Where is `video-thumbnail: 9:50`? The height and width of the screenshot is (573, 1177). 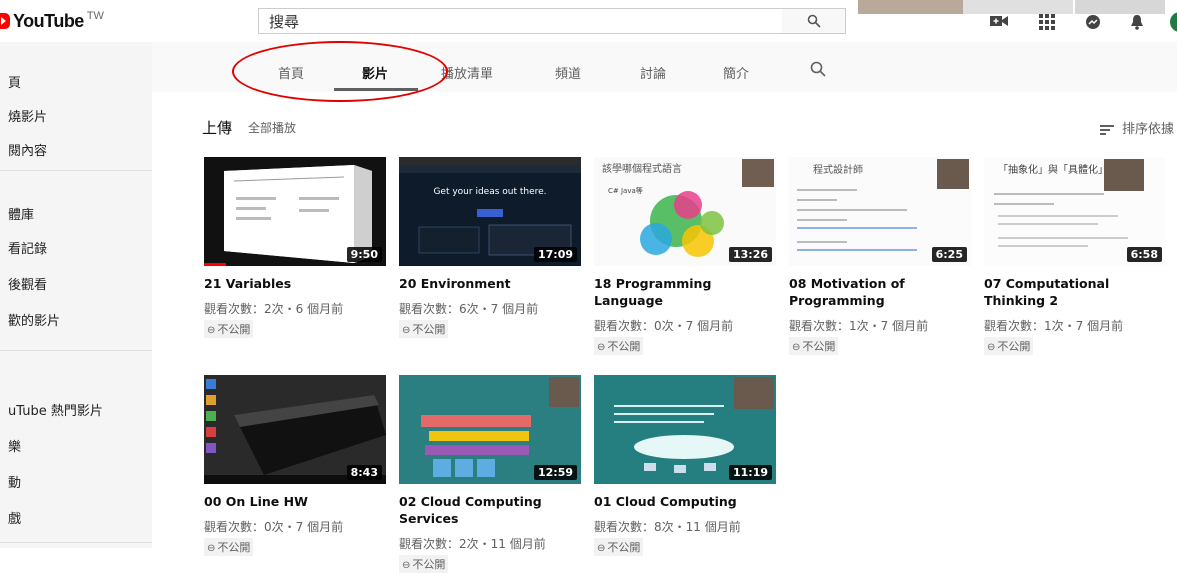 video-thumbnail: 9:50 is located at coordinates (295, 211).